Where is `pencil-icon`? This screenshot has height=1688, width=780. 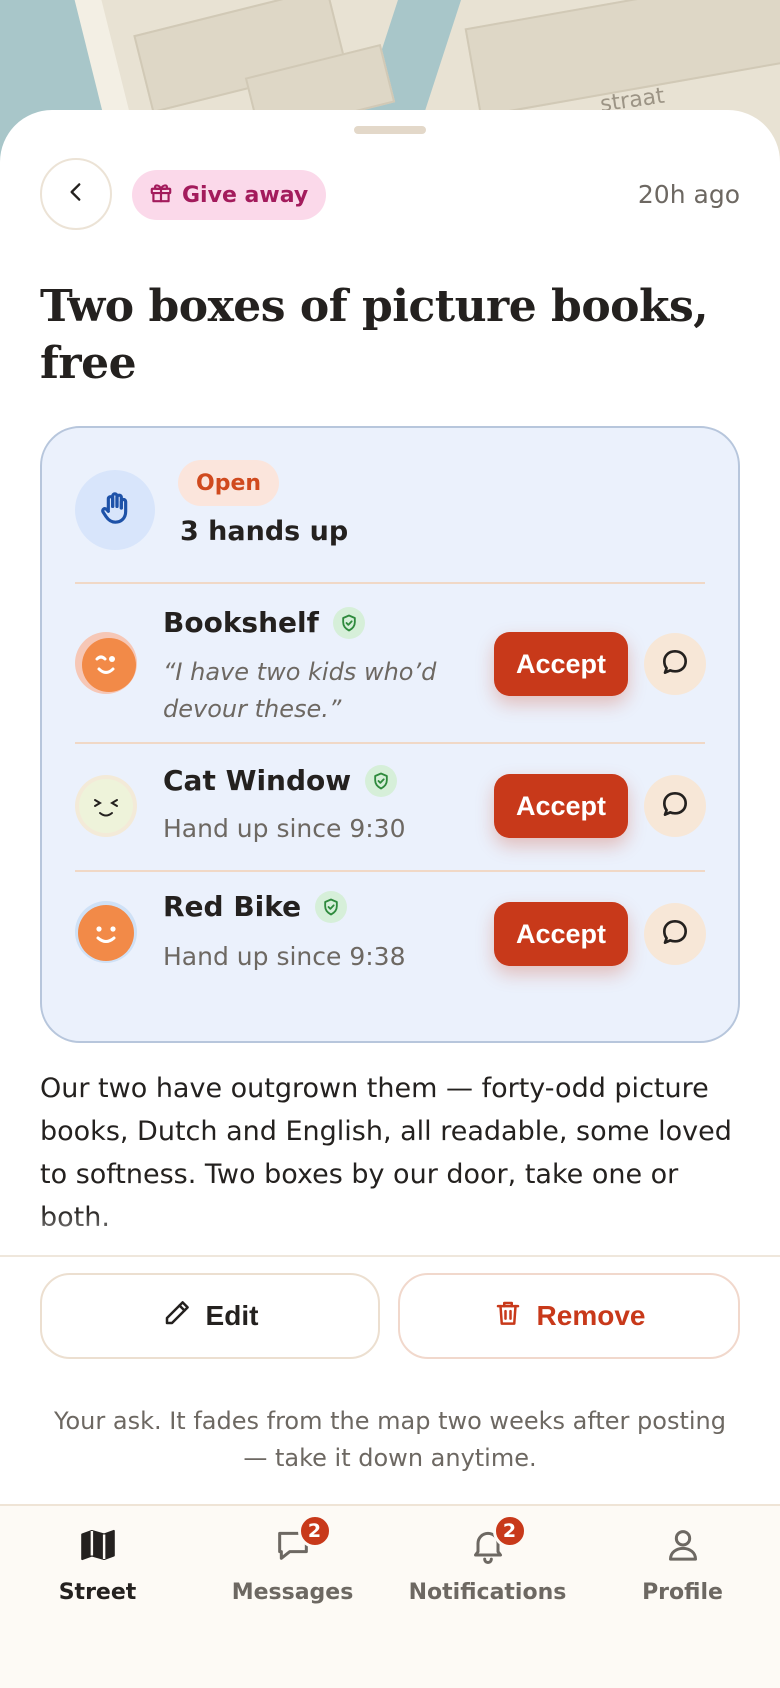 pencil-icon is located at coordinates (177, 1316).